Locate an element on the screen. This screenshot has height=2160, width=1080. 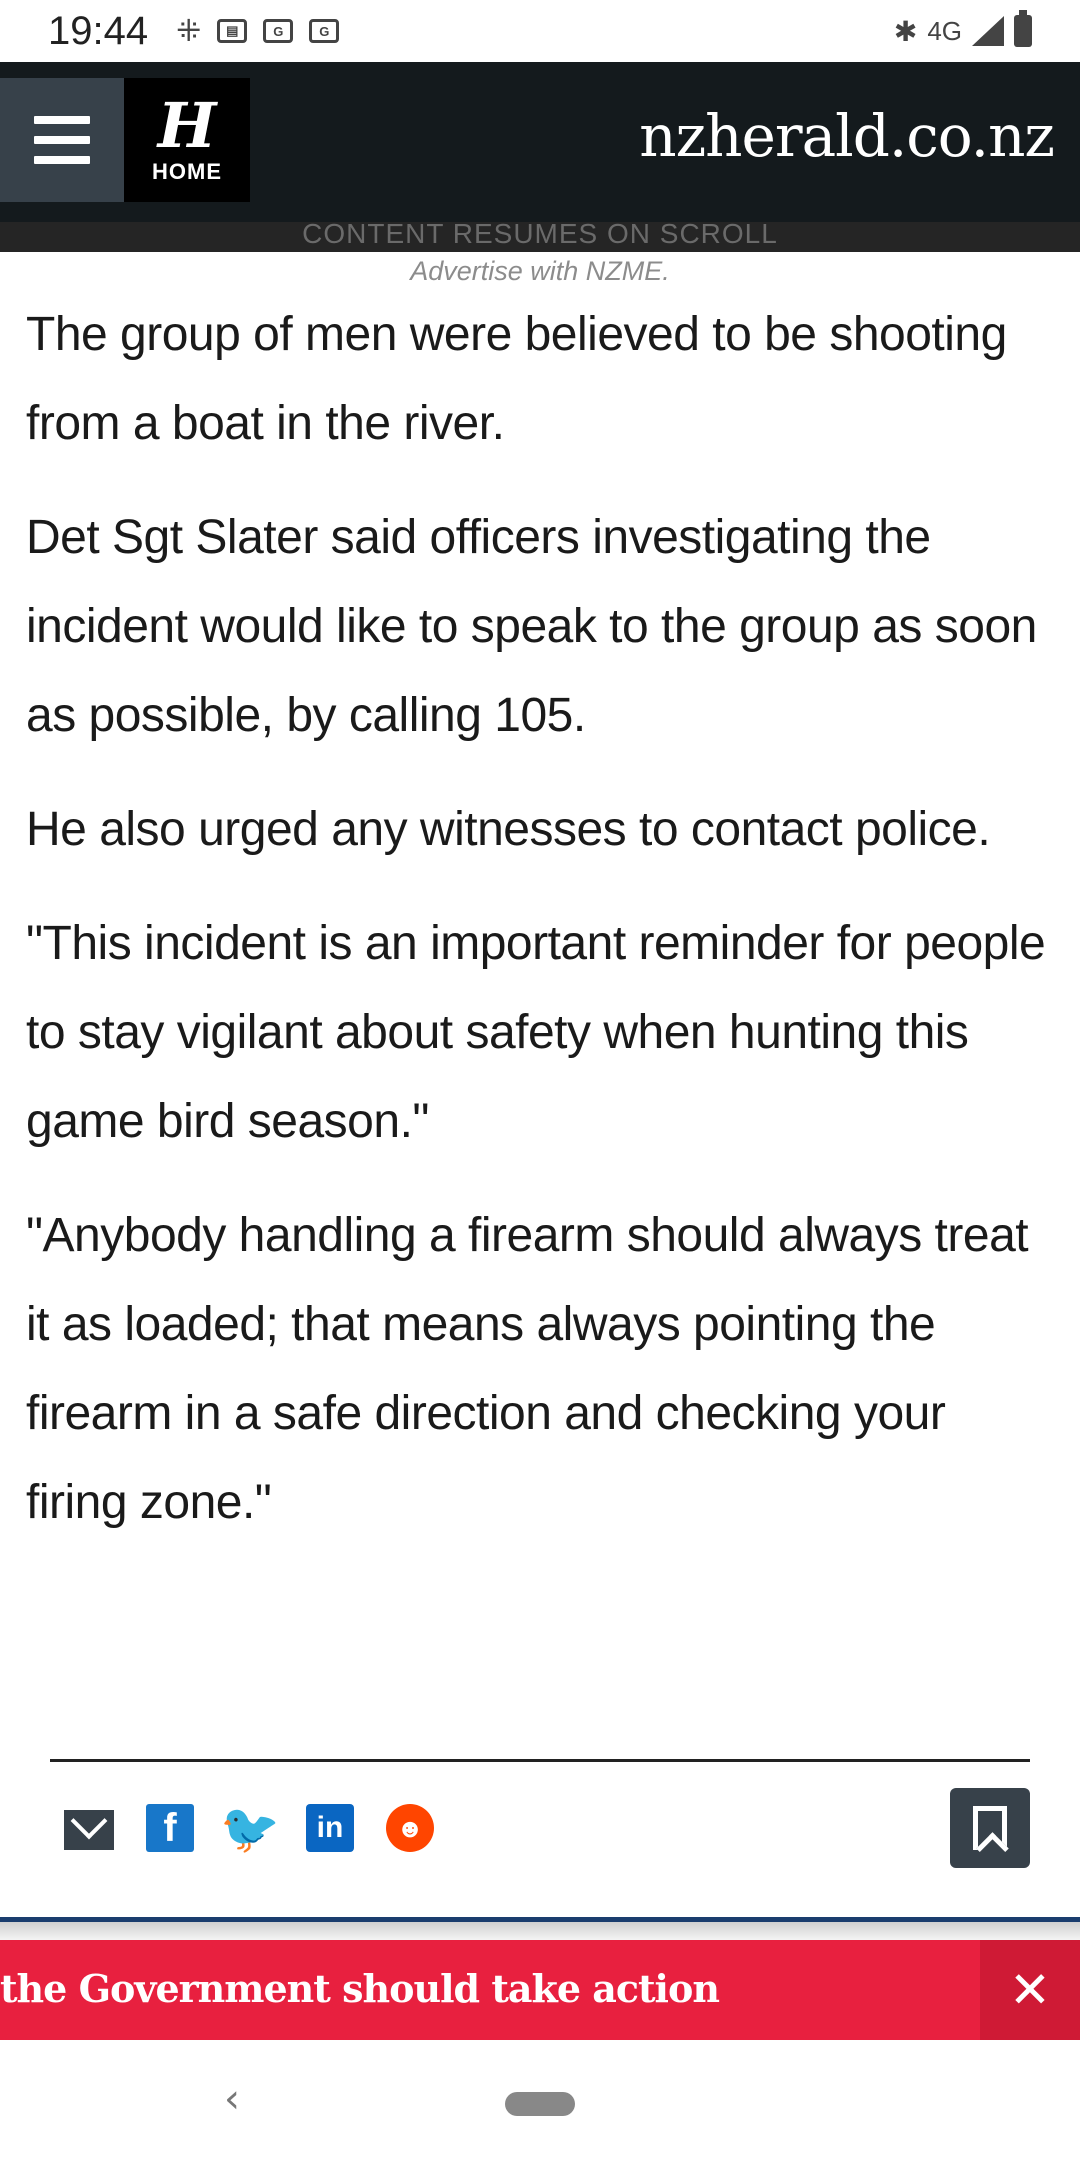
home-label: HOME is located at coordinates (187, 171).